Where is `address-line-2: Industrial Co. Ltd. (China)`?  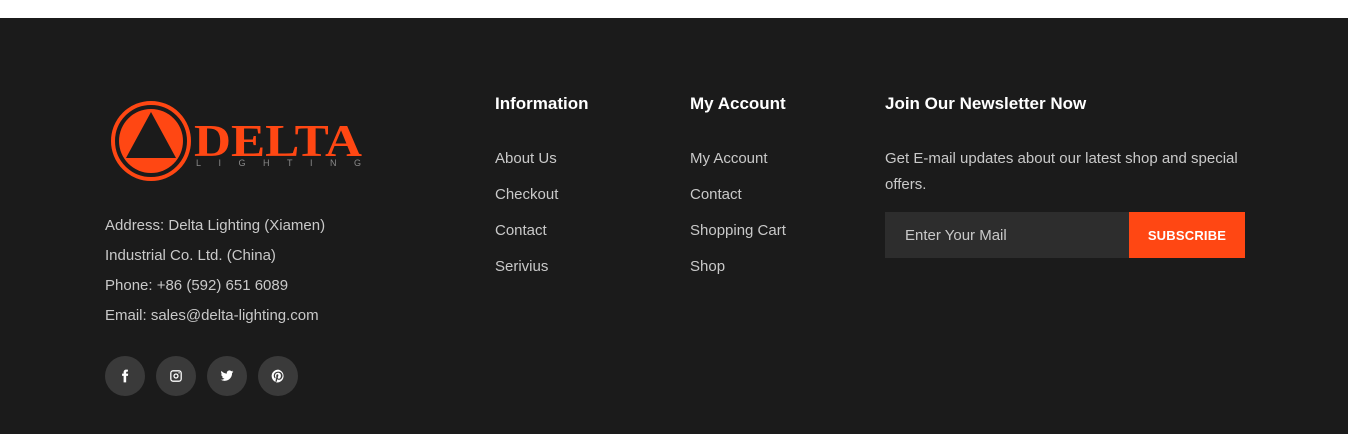 address-line-2: Industrial Co. Ltd. (China) is located at coordinates (190, 255).